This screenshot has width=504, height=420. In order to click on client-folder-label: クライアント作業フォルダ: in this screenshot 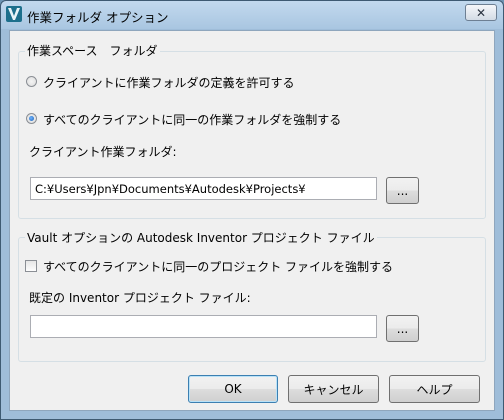, I will do `click(103, 152)`.